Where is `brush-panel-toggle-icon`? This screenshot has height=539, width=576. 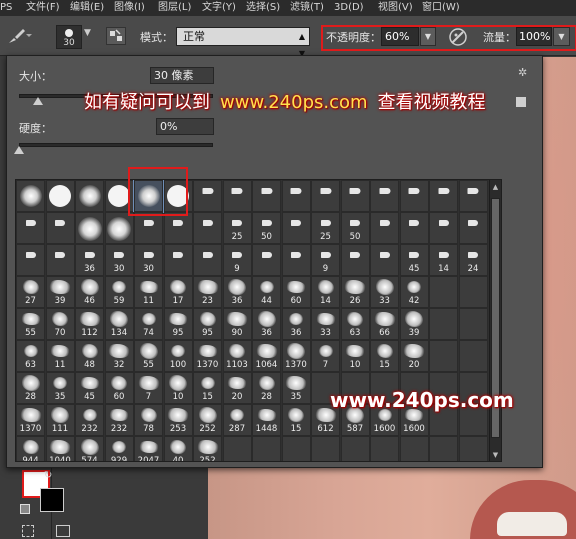
brush-panel-toggle-icon is located at coordinates (116, 36).